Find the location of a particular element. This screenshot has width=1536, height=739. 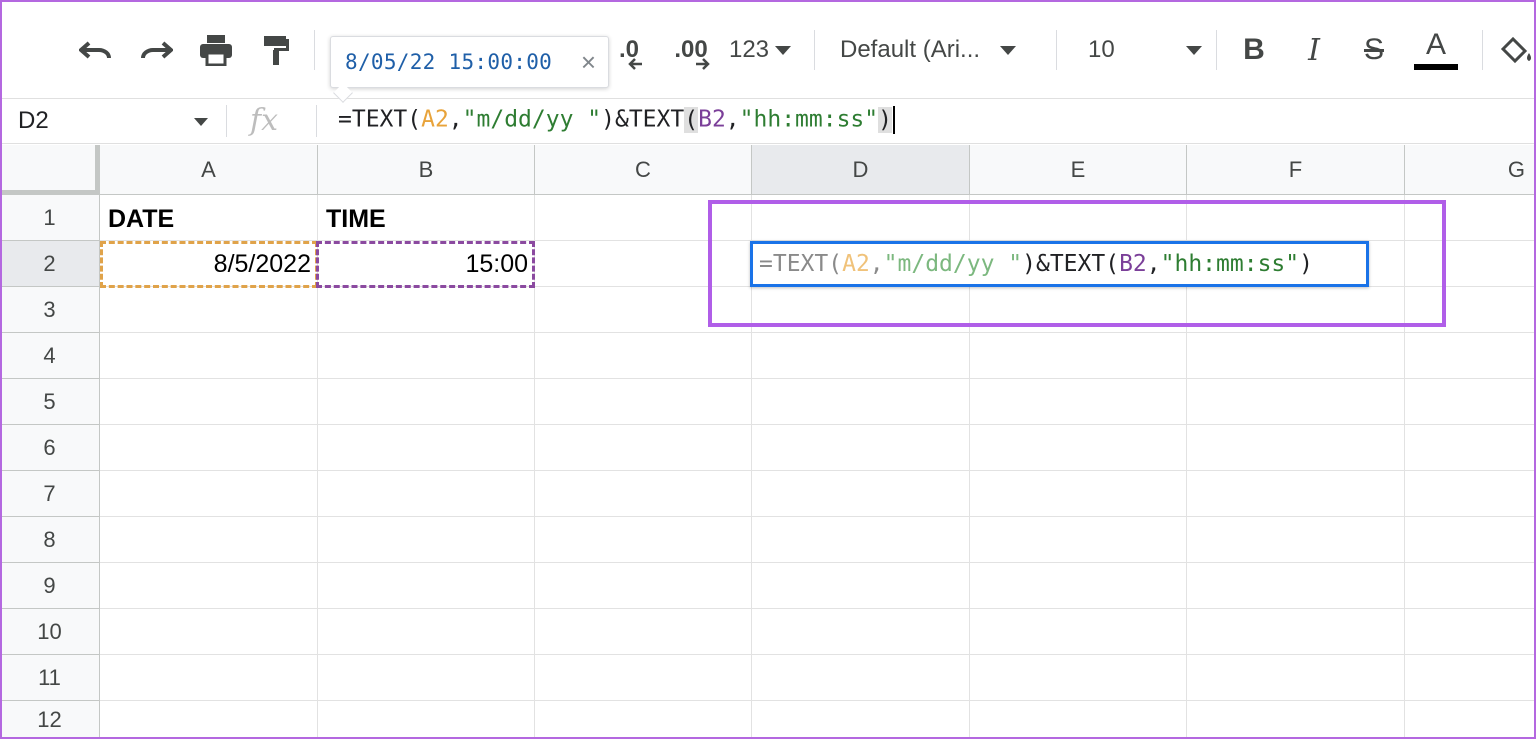

formula-ref-b2: B2 is located at coordinates (712, 119).